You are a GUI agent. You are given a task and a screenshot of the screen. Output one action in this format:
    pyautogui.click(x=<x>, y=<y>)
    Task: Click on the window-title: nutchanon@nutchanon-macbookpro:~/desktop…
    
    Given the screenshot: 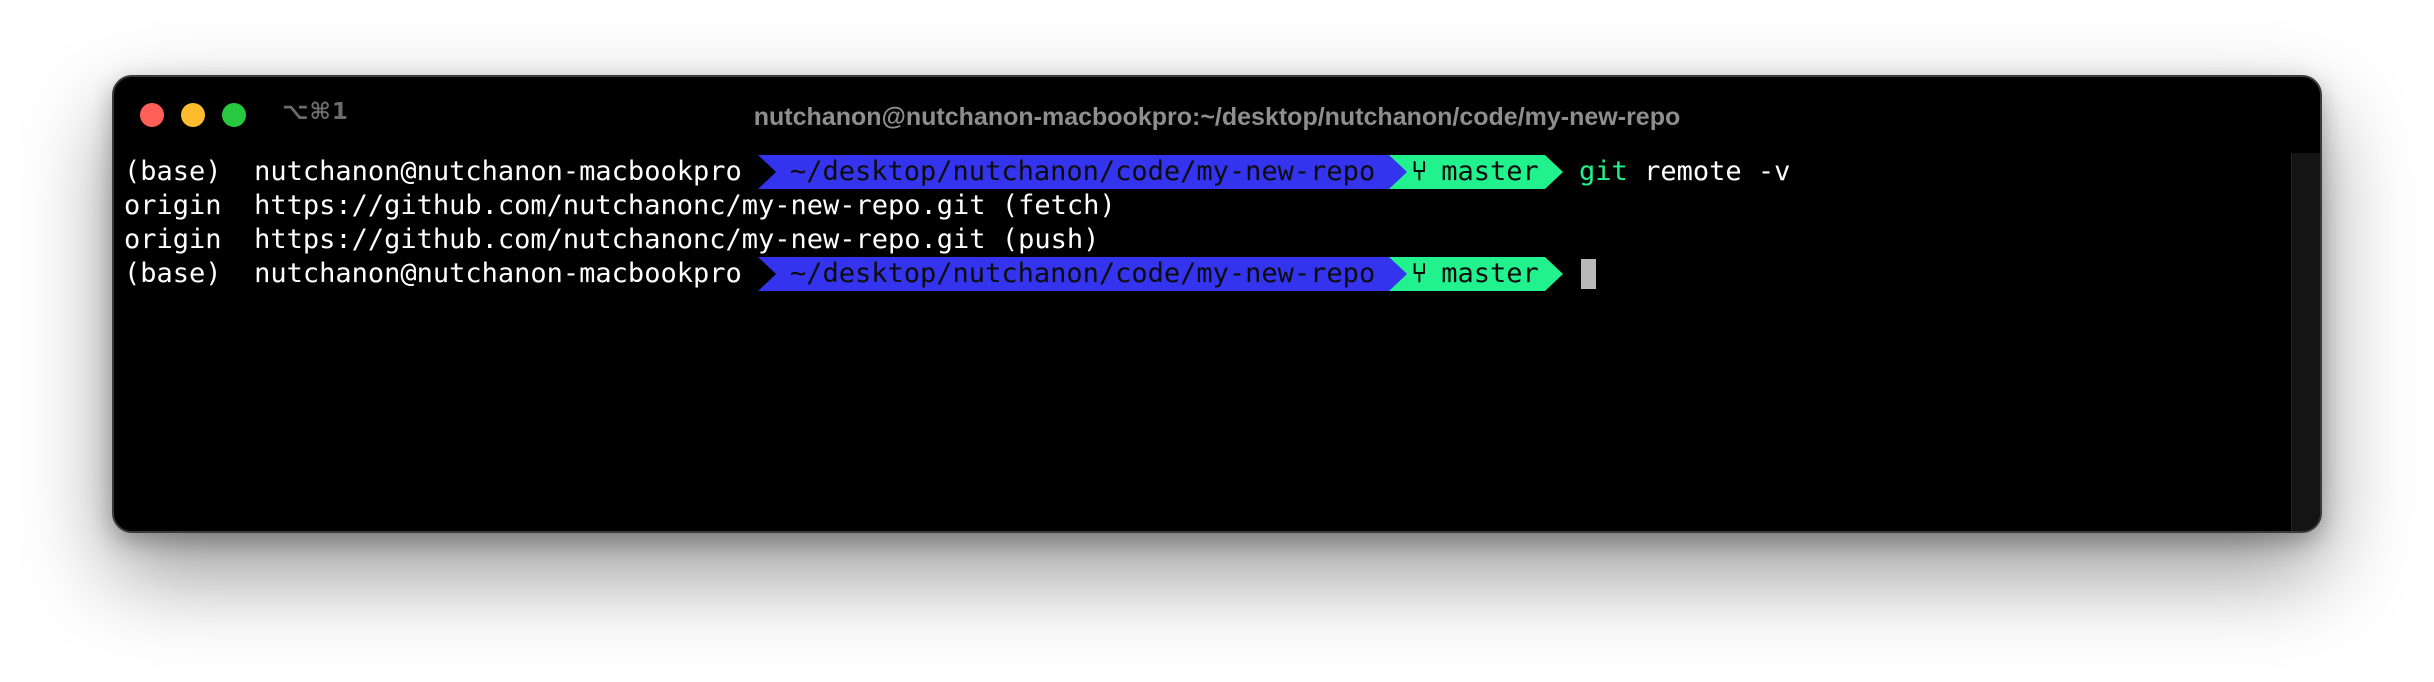 What is the action you would take?
    pyautogui.click(x=1217, y=117)
    